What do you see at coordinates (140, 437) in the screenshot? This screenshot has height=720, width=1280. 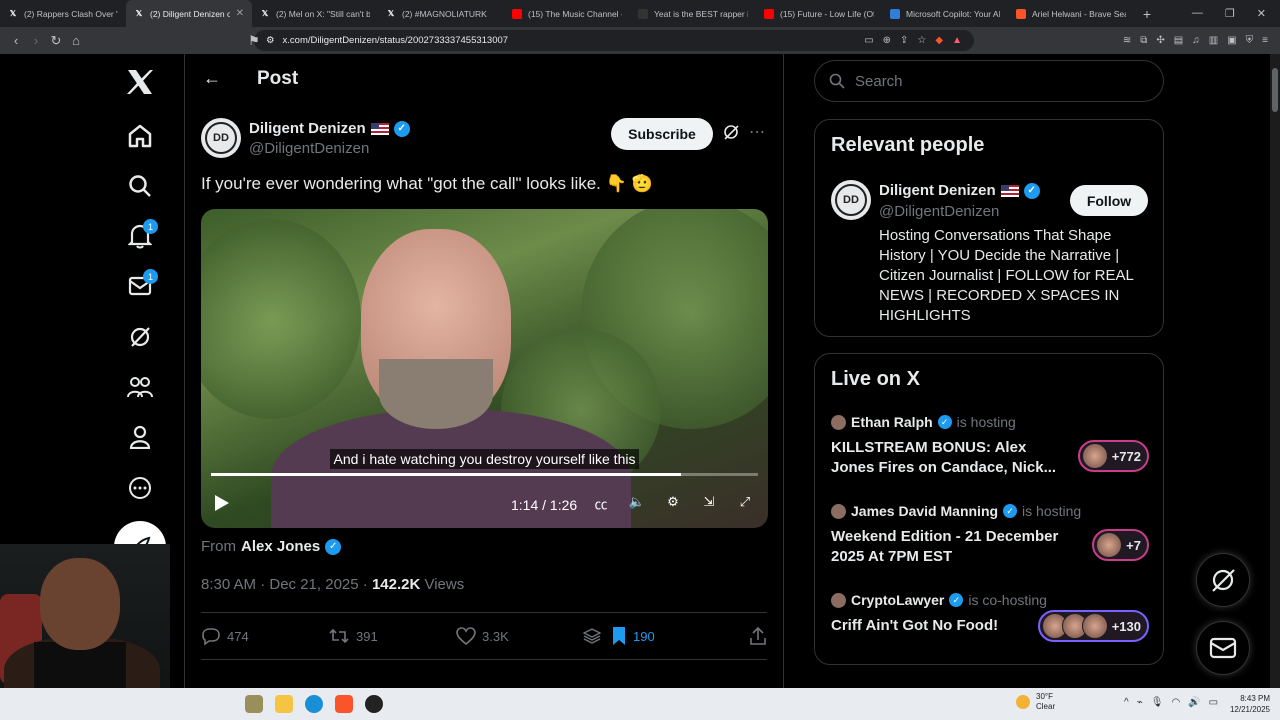 I see `profile-icon` at bounding box center [140, 437].